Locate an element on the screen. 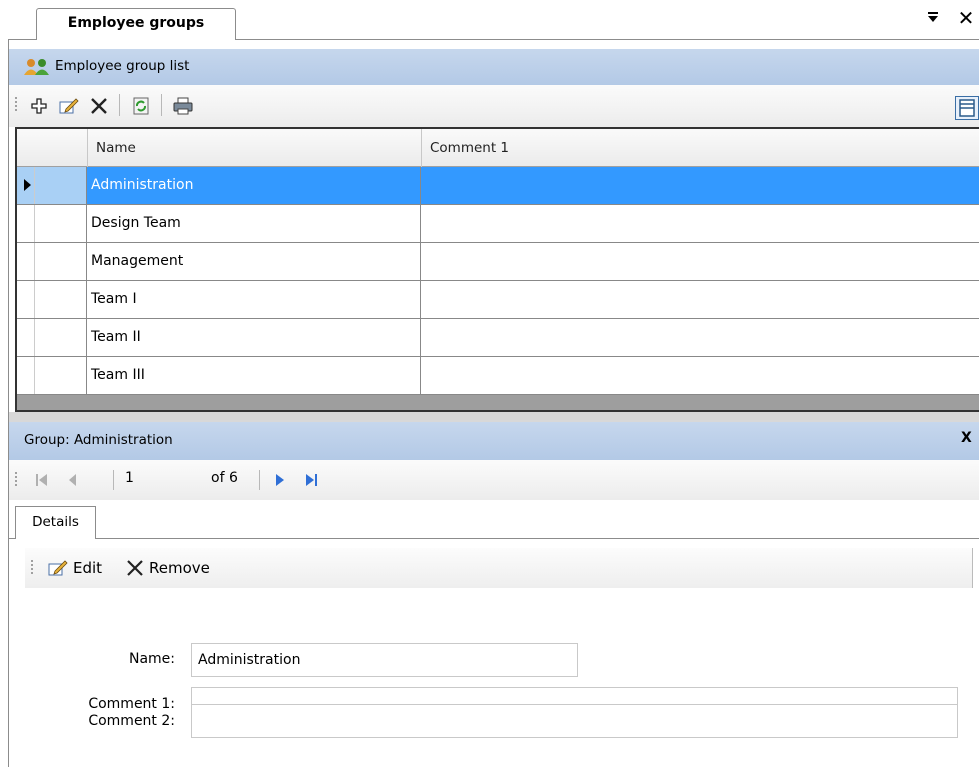 The height and width of the screenshot is (767, 979). employee-group-icon is located at coordinates (36, 67).